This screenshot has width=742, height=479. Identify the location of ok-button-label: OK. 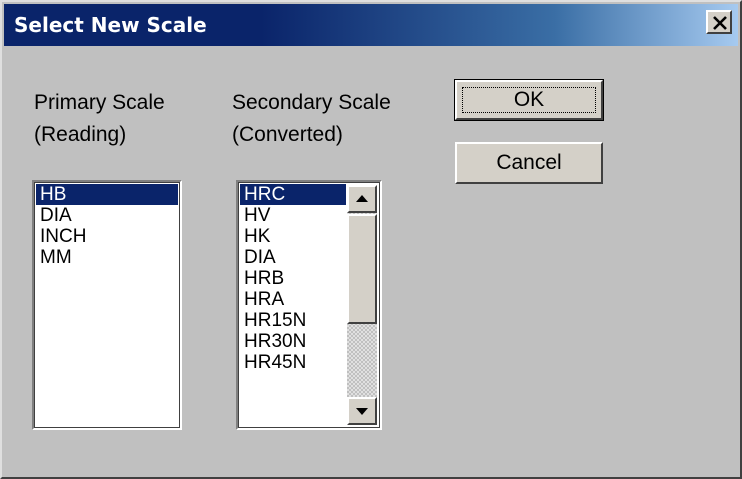
(529, 99).